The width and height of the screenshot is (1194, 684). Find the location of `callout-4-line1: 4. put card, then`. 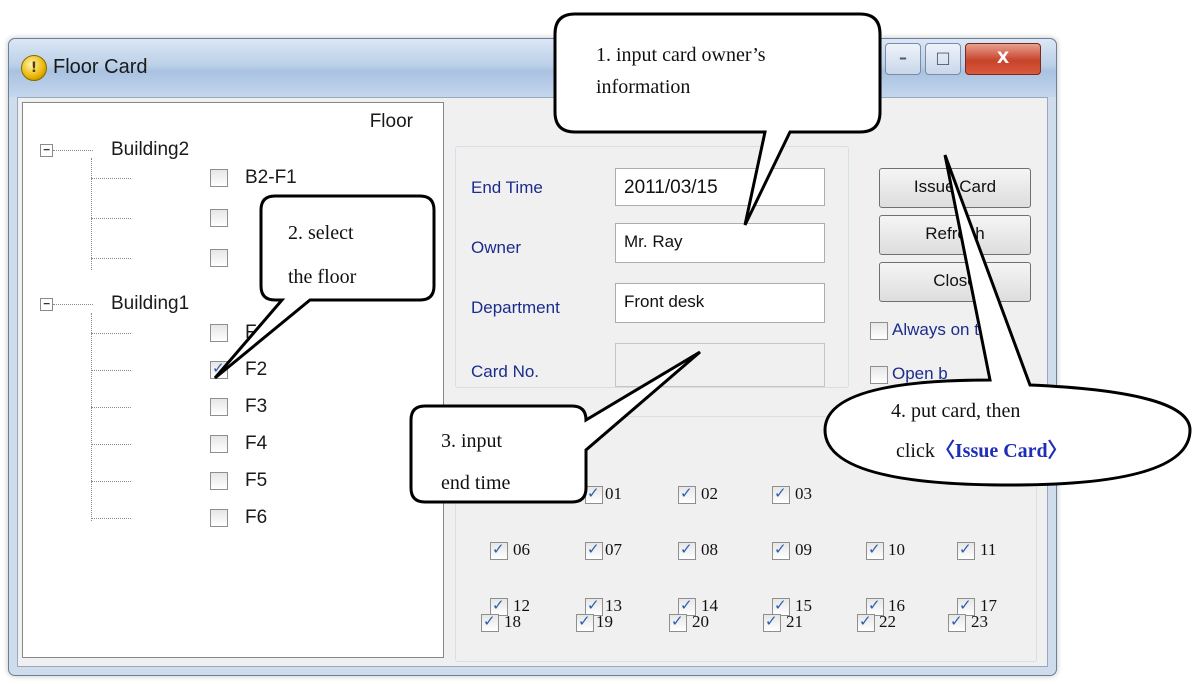

callout-4-line1: 4. put card, then is located at coordinates (956, 411).